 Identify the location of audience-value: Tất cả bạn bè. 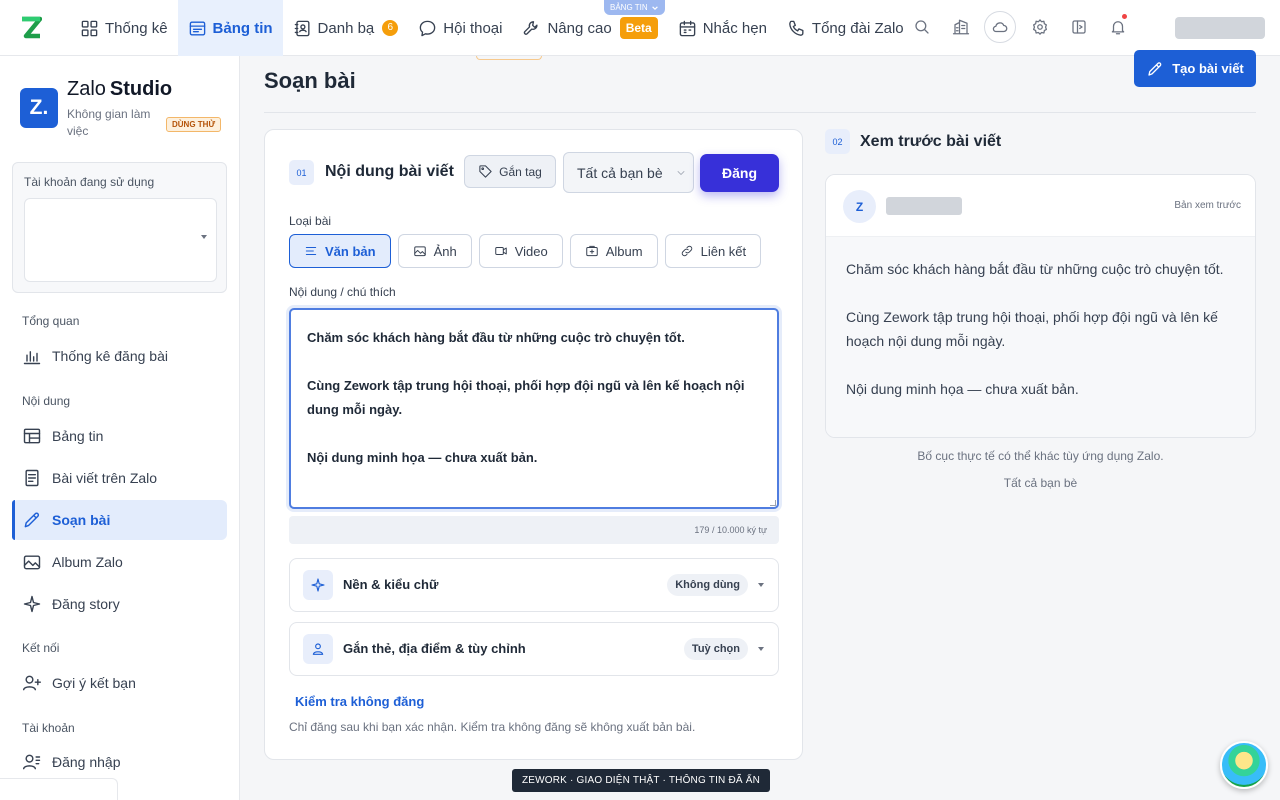
(620, 172).